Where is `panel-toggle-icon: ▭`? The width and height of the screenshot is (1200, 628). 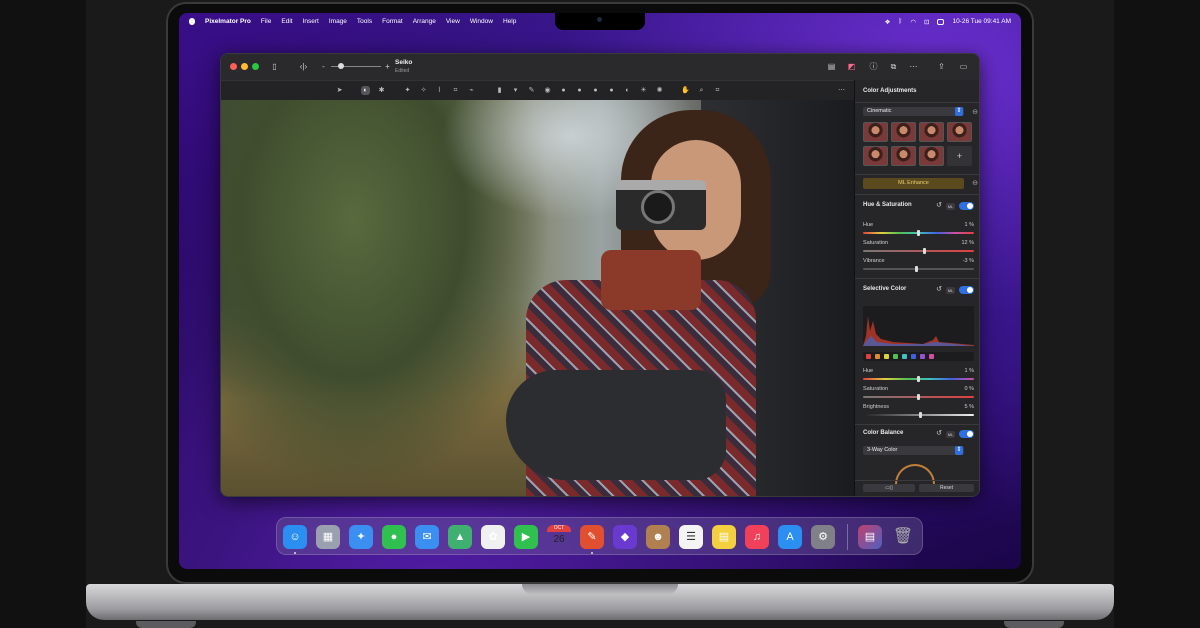 panel-toggle-icon: ▭ is located at coordinates (963, 66).